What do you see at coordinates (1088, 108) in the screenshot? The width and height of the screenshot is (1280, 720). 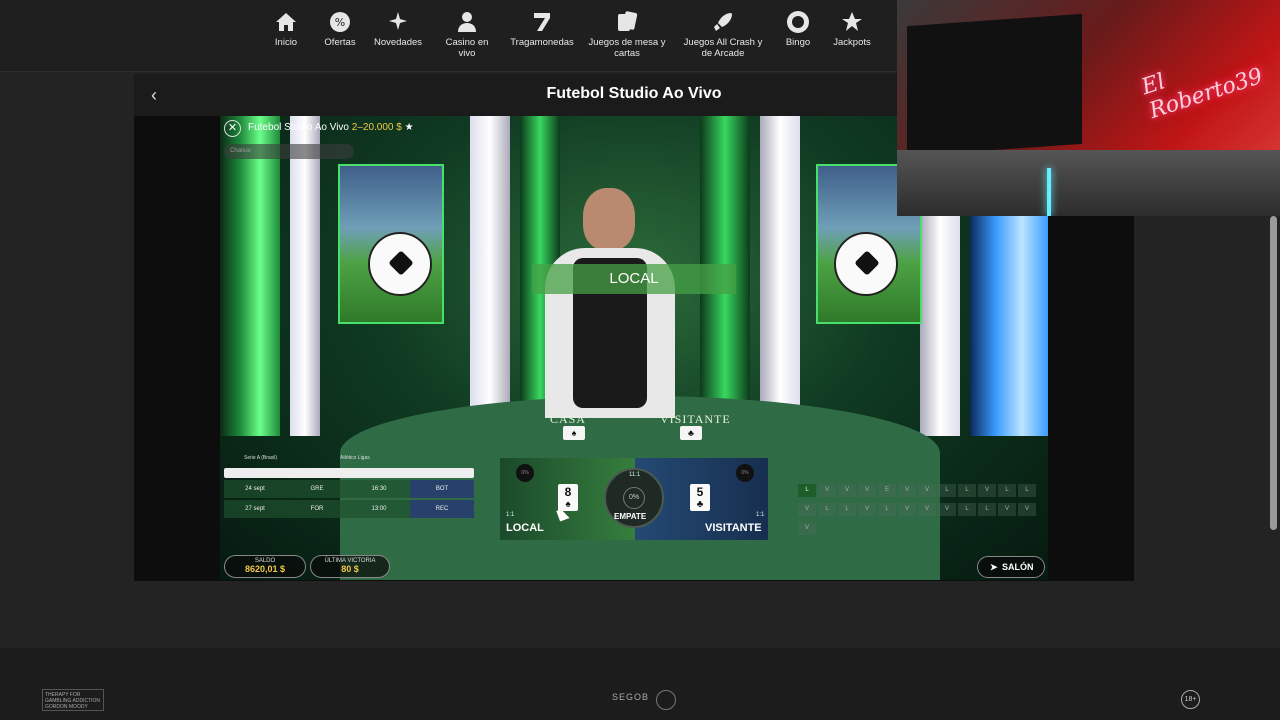 I see `webcam-overlay: El Roberto39` at bounding box center [1088, 108].